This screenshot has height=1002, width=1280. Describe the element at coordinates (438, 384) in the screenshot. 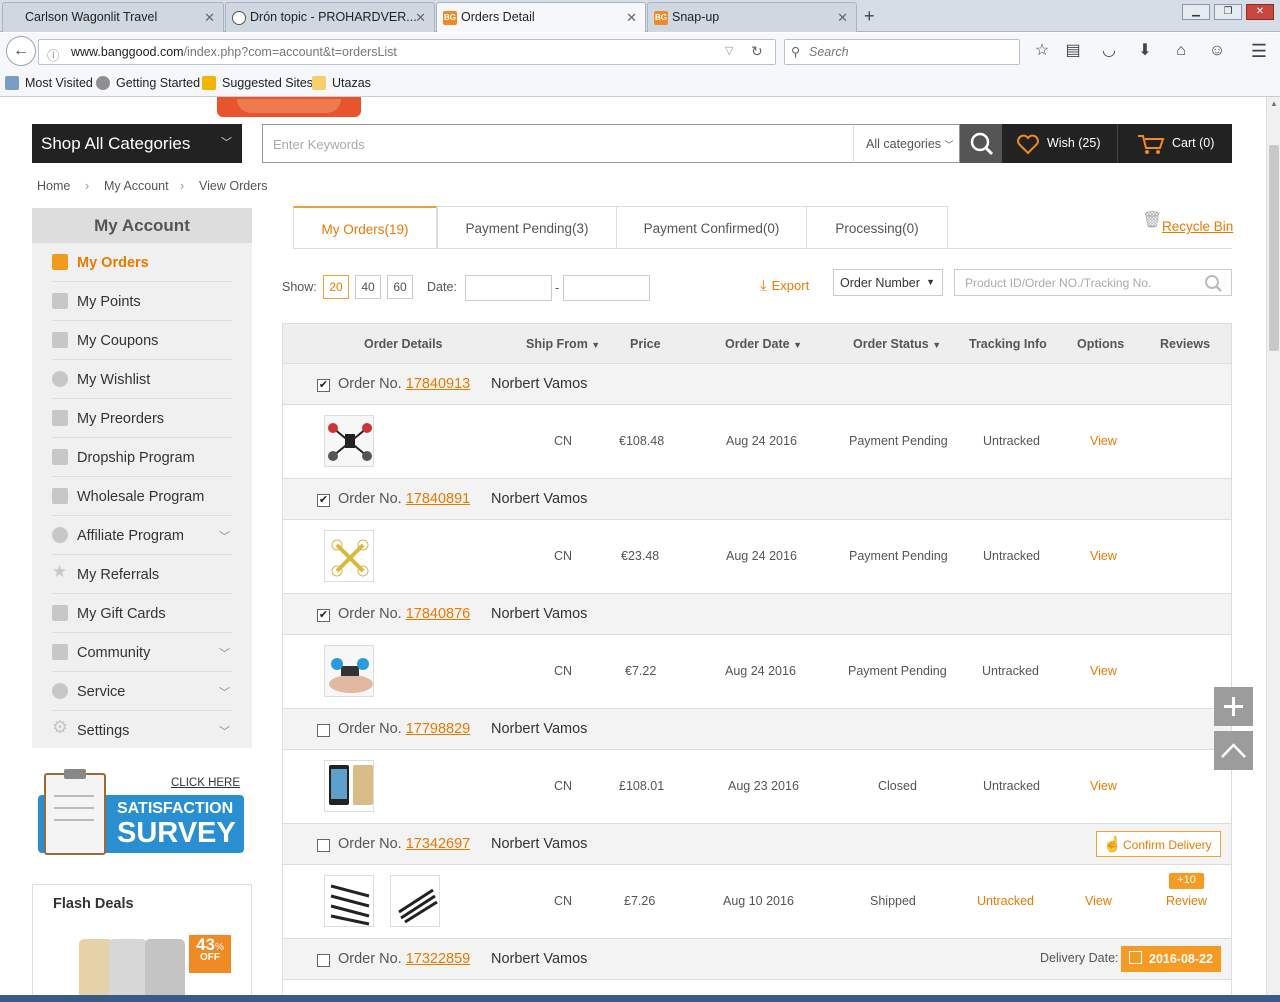

I see `order-number-link: 17840913` at that location.